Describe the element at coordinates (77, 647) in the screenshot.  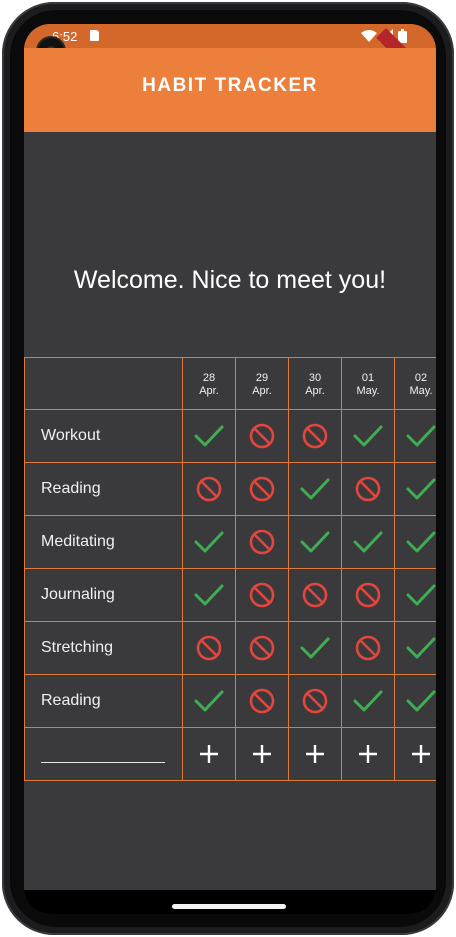
I see `habit-name: Stretching` at that location.